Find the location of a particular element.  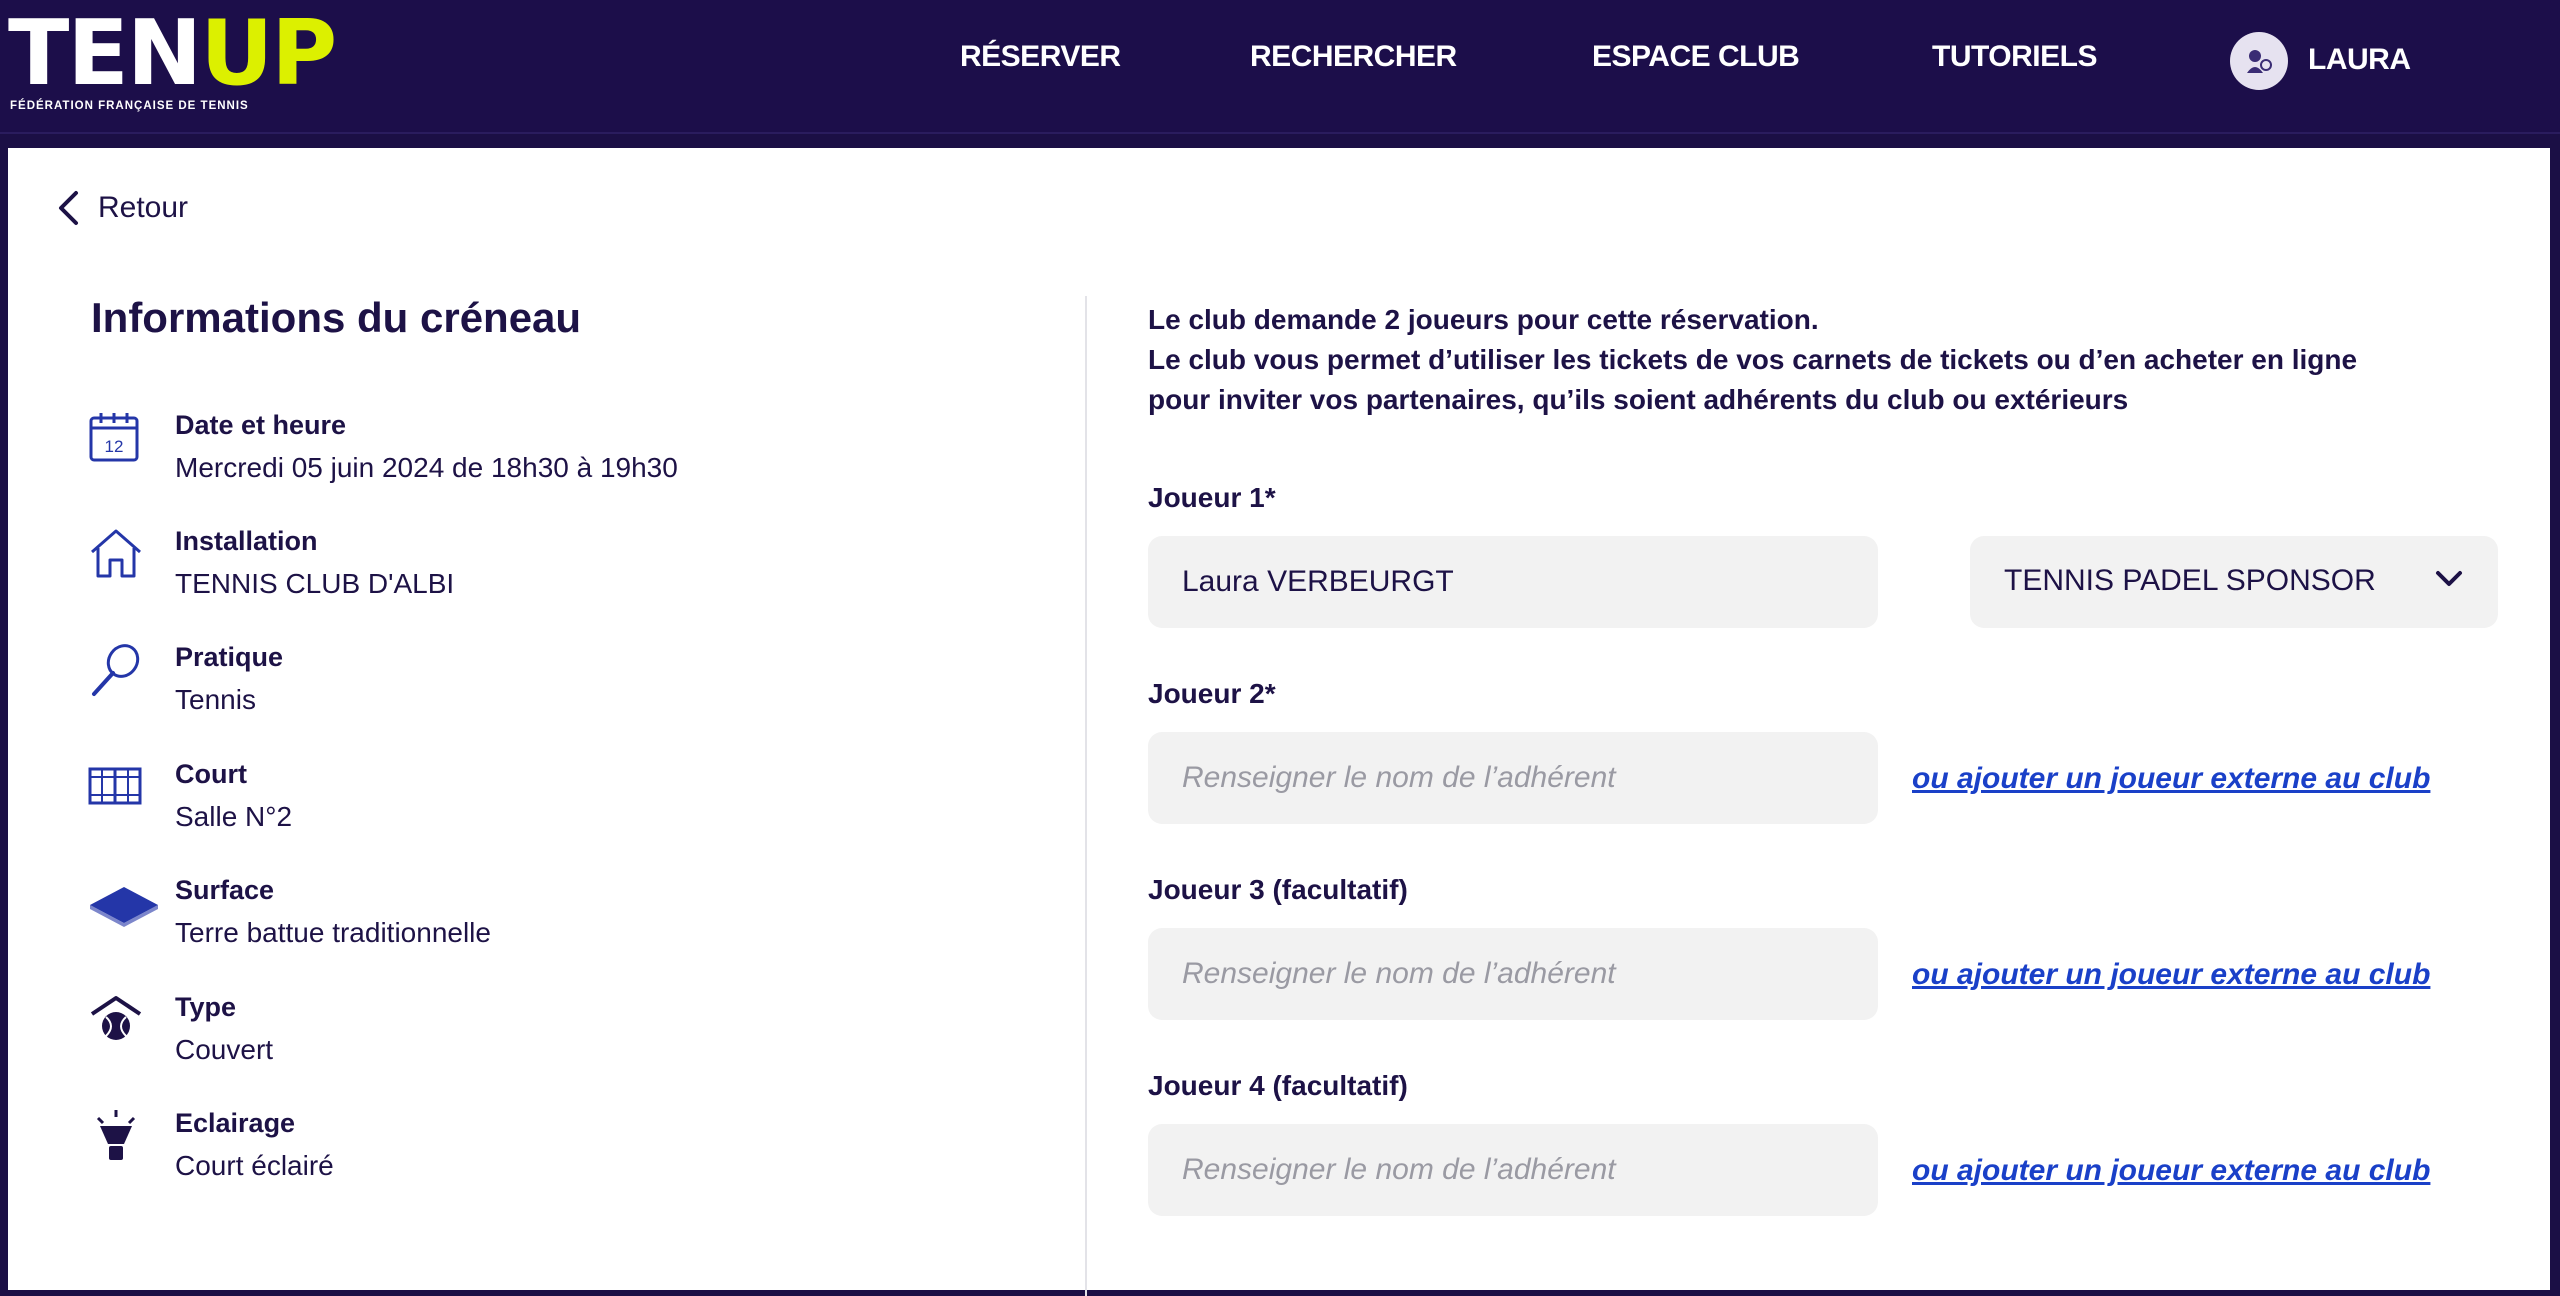

player-2-field is located at coordinates (1513, 778).